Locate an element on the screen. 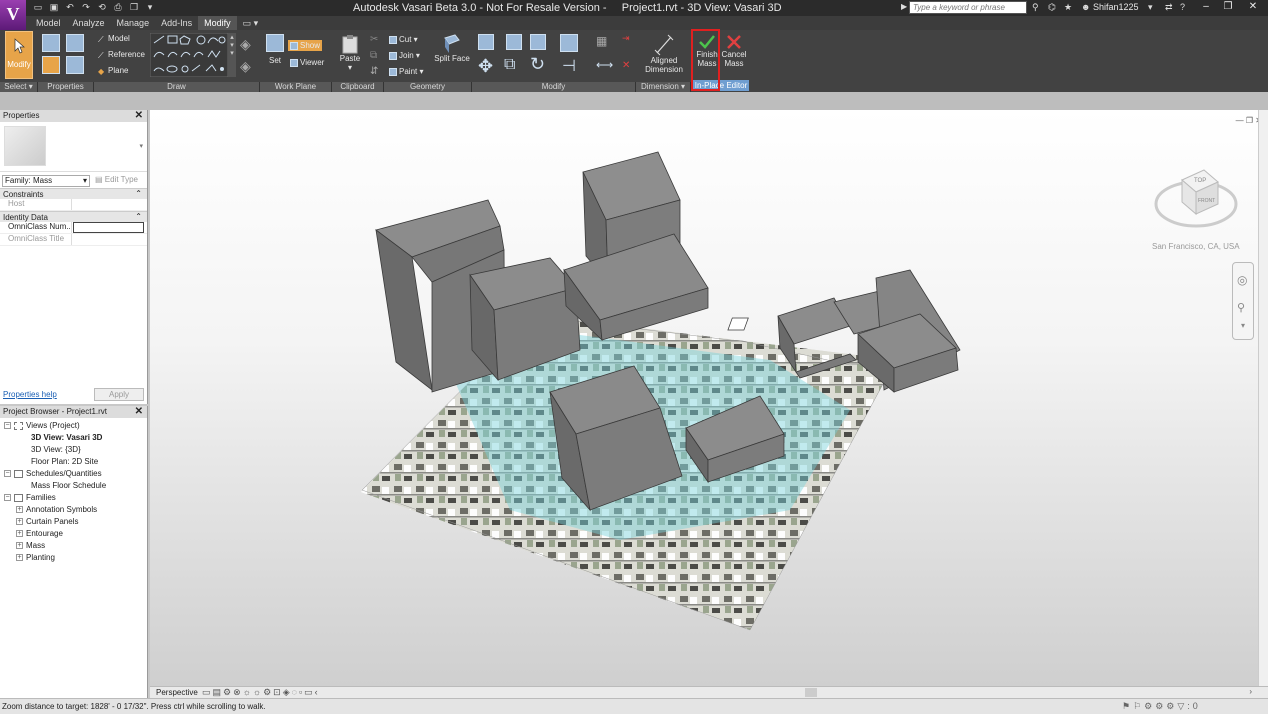 This screenshot has width=1268, height=714. user-dropdown-icon: ▾ is located at coordinates (1150, 7).